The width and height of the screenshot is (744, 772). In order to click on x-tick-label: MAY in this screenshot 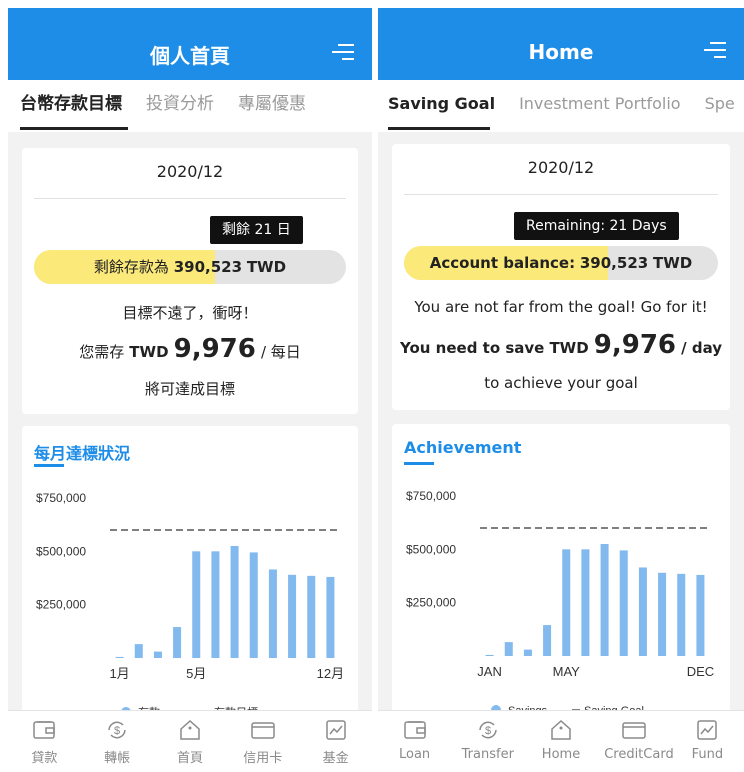, I will do `click(567, 671)`.